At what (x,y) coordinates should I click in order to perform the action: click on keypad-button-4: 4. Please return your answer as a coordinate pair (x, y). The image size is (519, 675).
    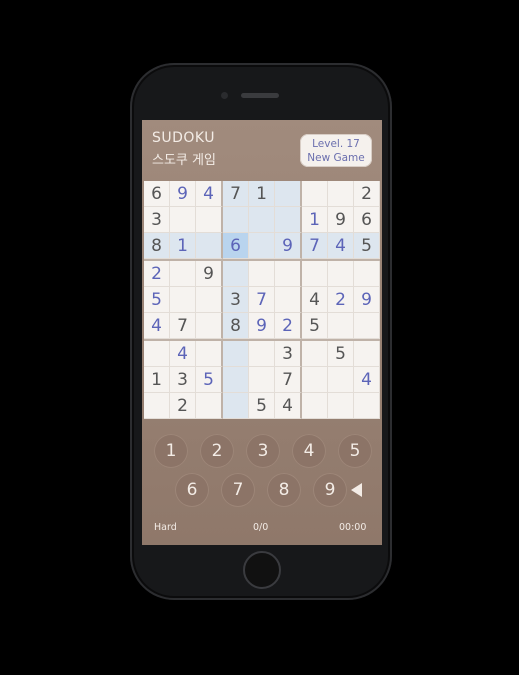
    Looking at the image, I should click on (309, 451).